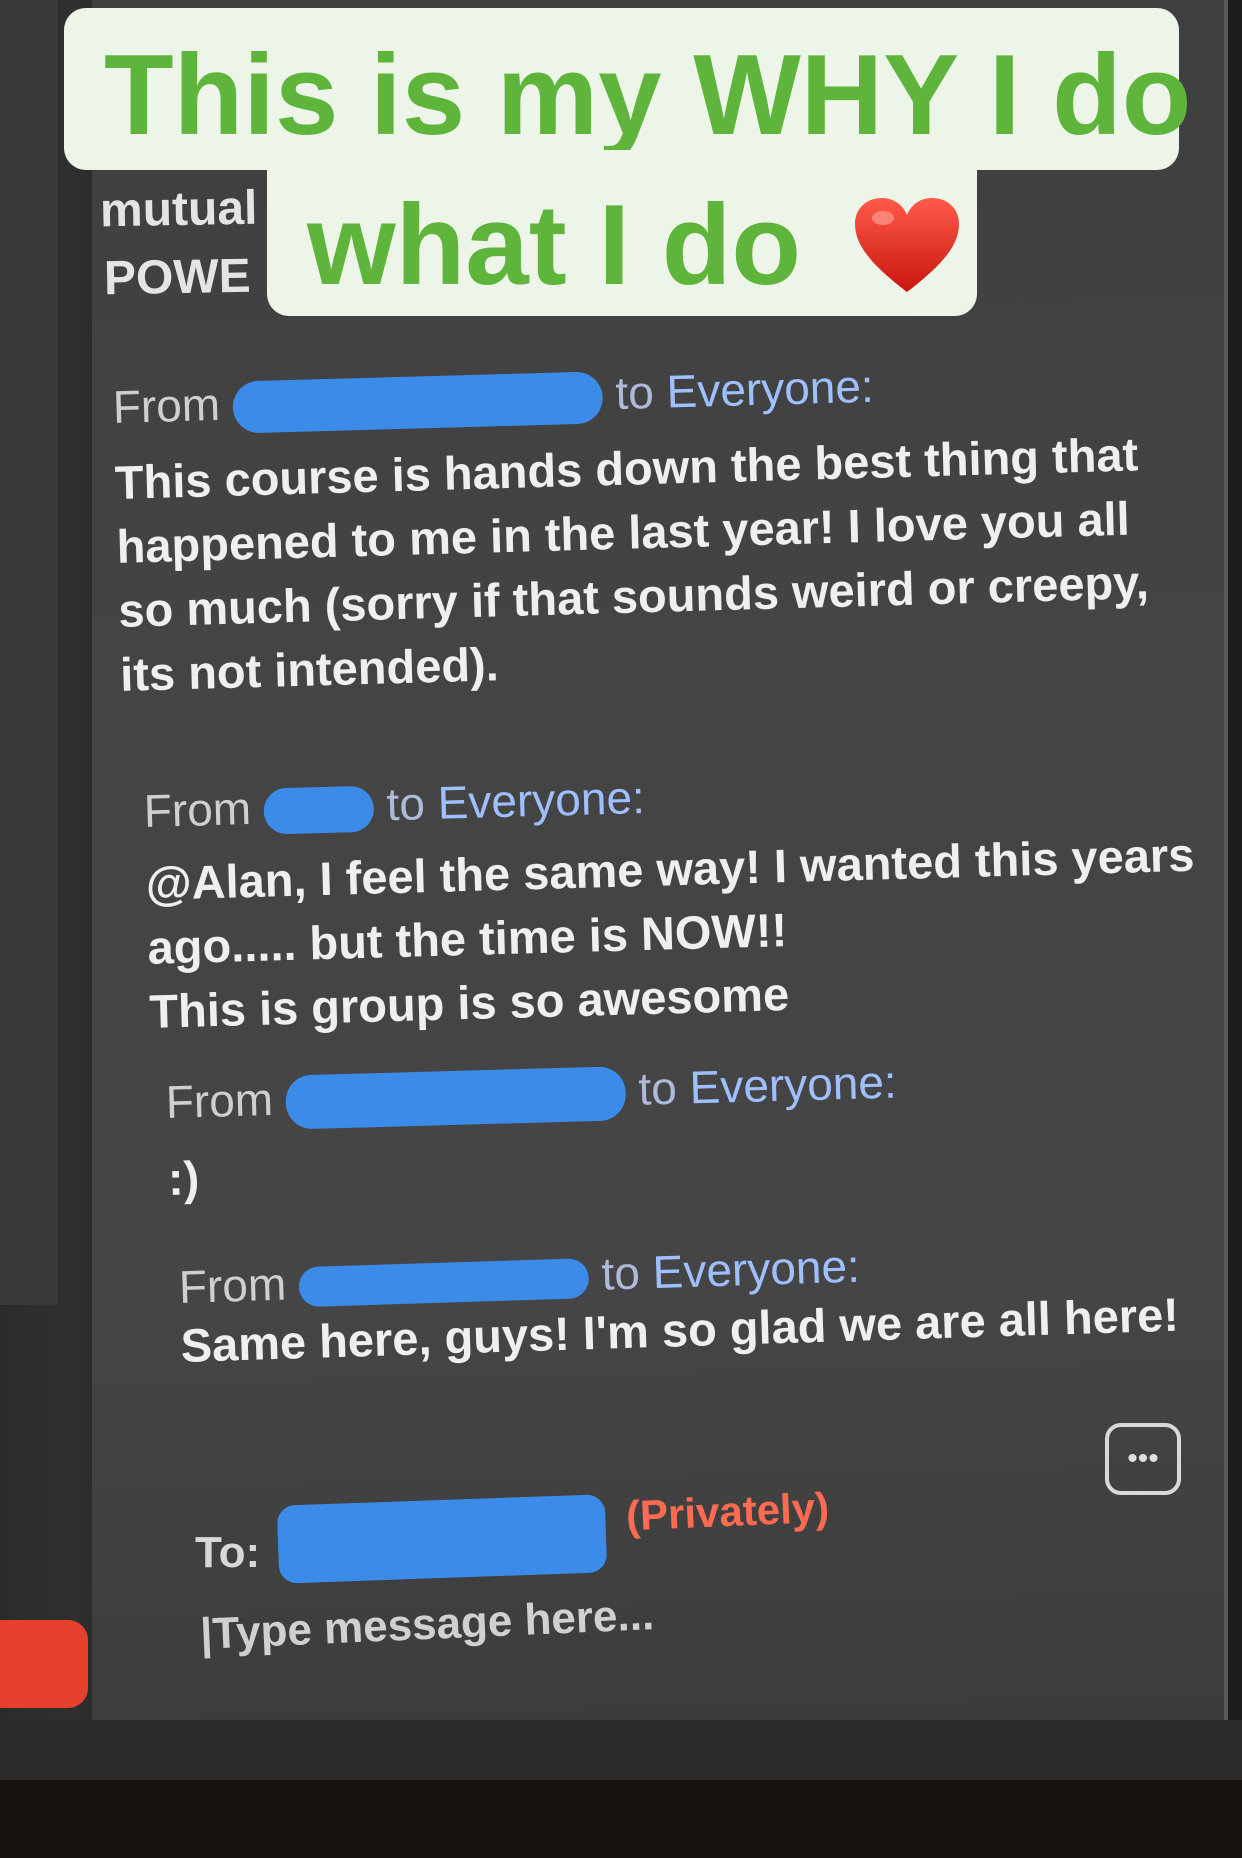 The width and height of the screenshot is (1242, 1858). I want to click on recipient-select, so click(442, 1539).